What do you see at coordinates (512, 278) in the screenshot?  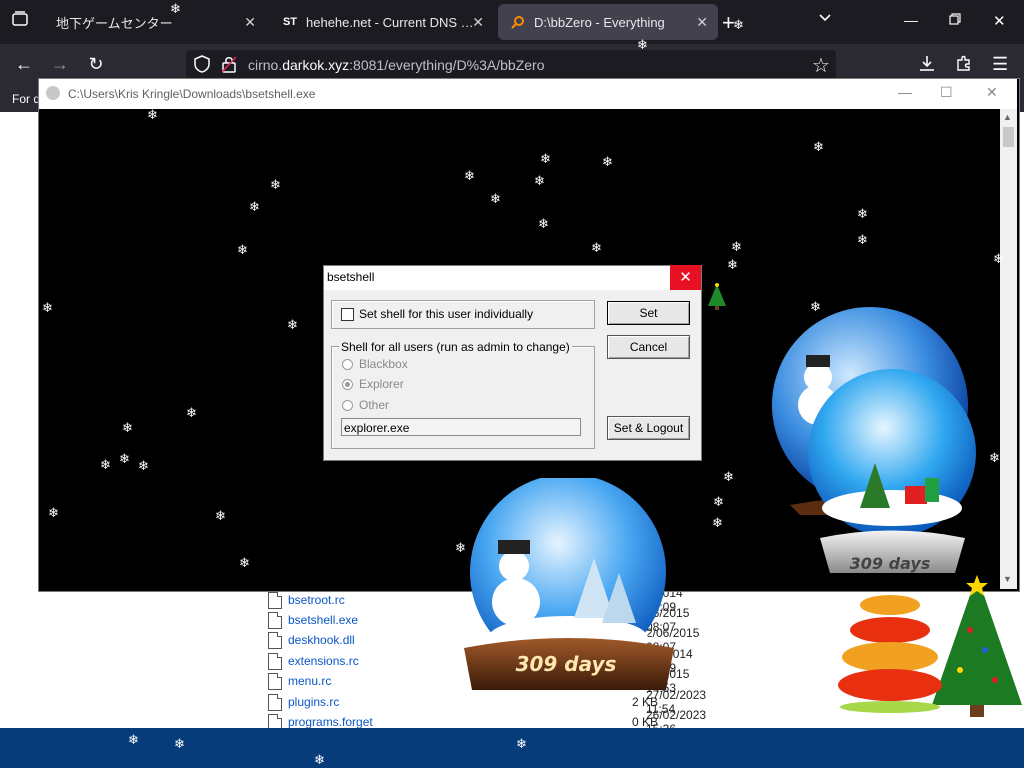 I see `dialog-titlebar` at bounding box center [512, 278].